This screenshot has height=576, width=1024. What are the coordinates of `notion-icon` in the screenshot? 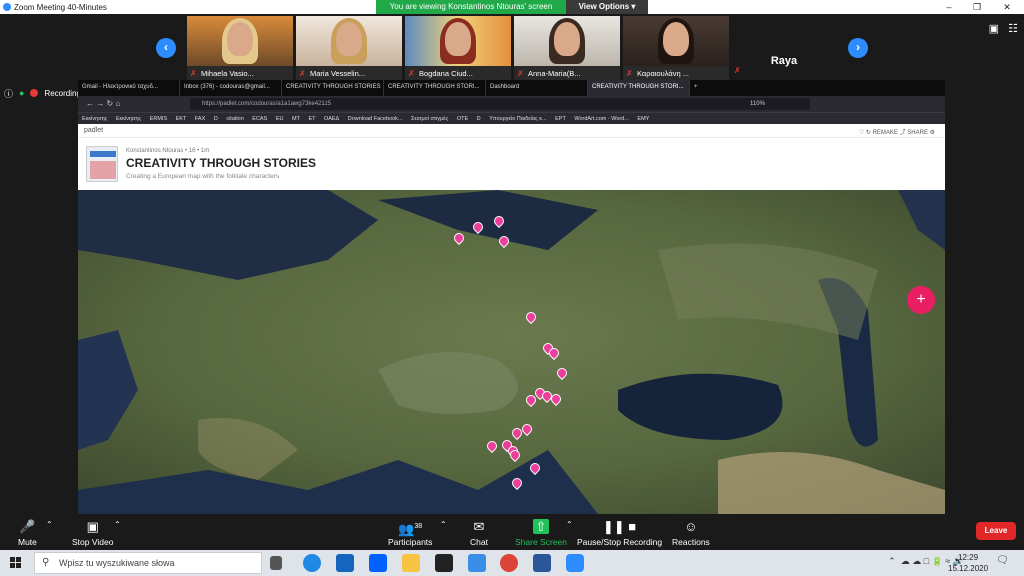 It's located at (444, 563).